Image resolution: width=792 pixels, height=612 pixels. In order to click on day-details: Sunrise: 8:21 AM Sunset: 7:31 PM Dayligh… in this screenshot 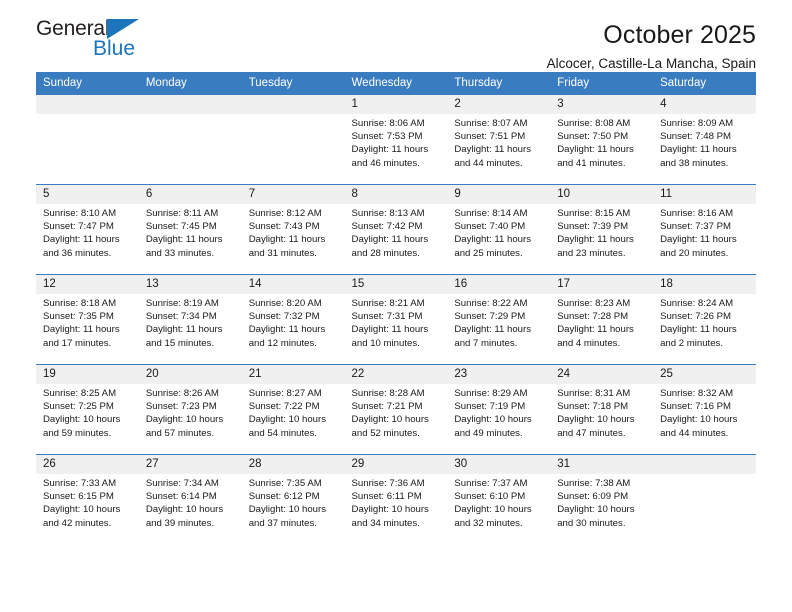, I will do `click(396, 322)`.